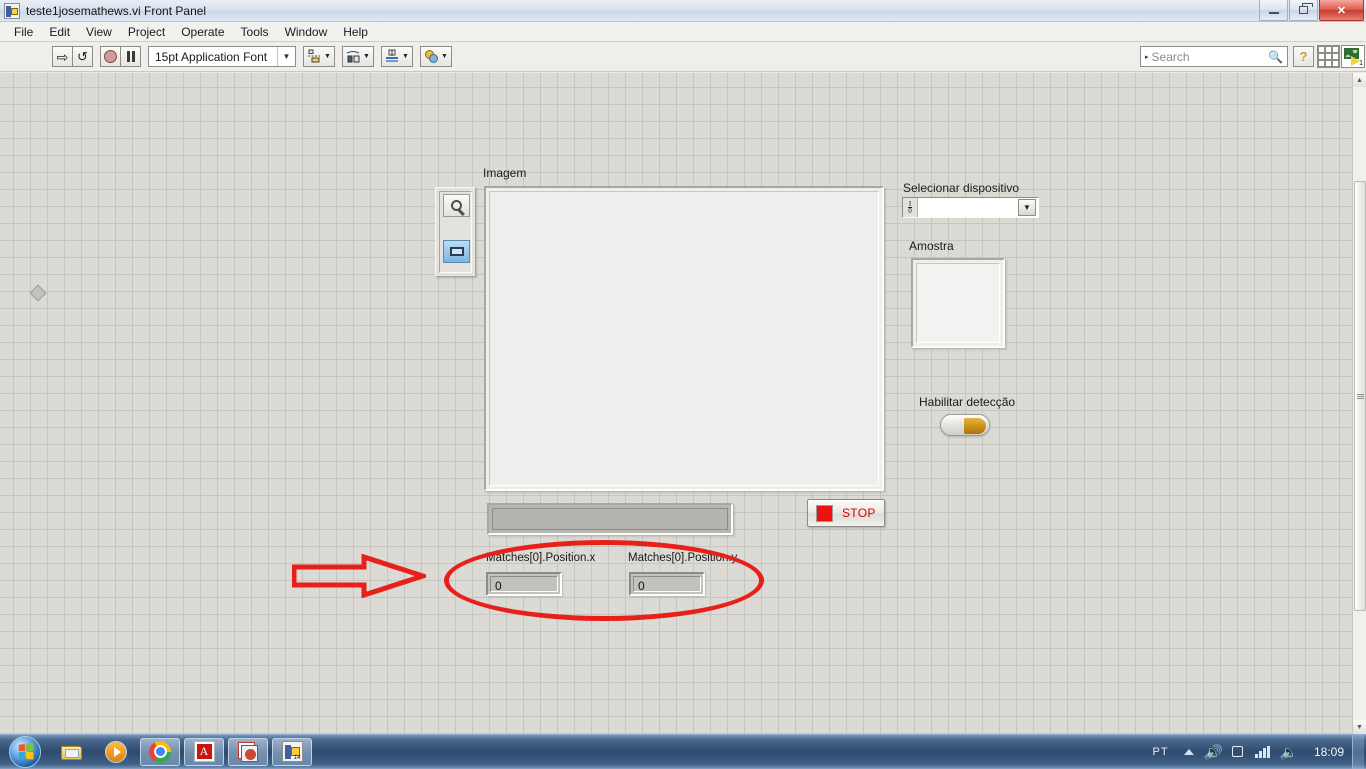 The width and height of the screenshot is (1366, 769). I want to click on signal-bars-icon, so click(1262, 752).